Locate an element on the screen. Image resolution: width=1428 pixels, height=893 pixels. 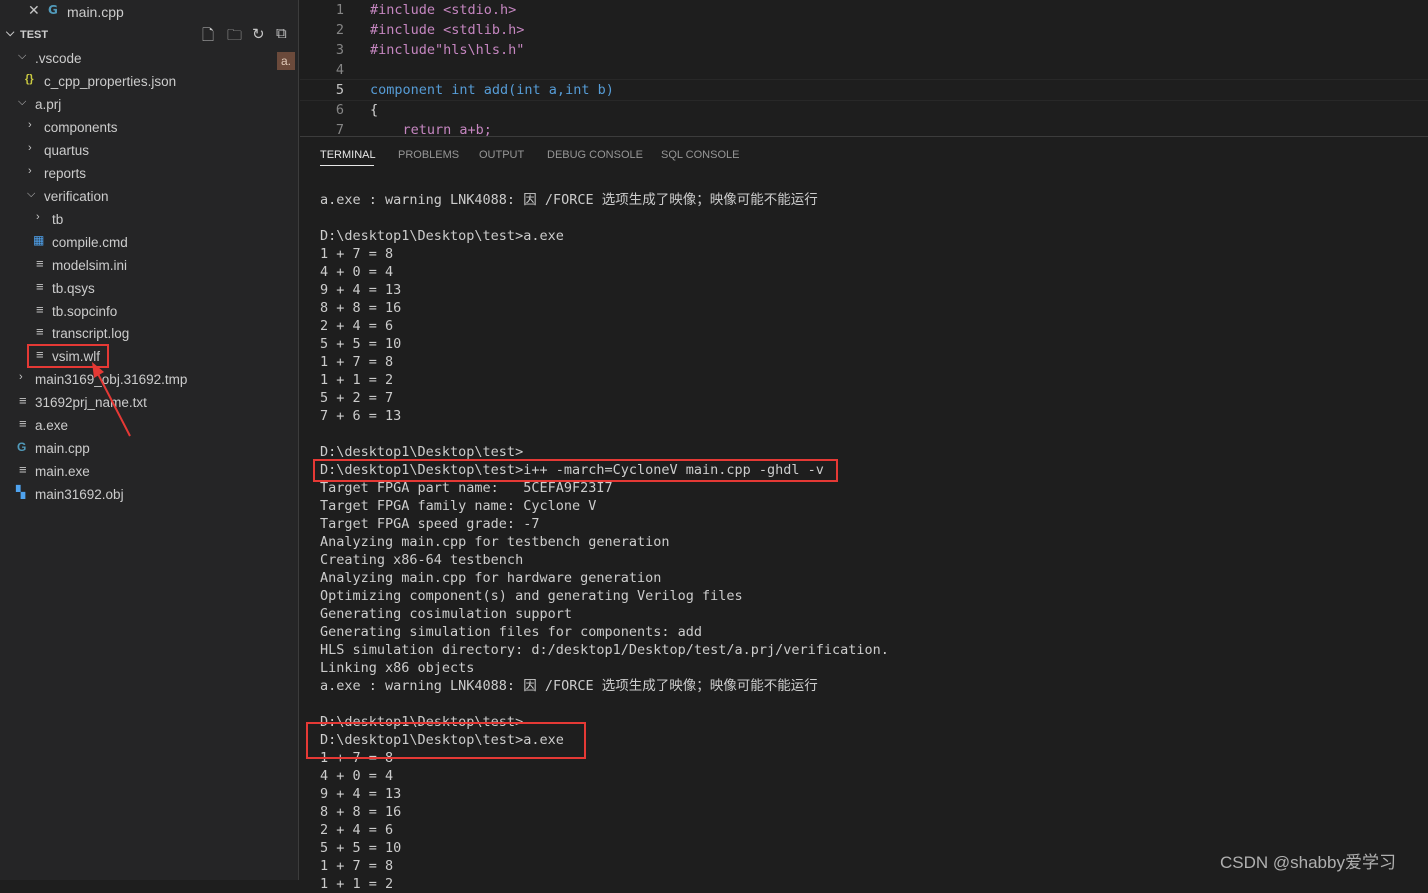
tree-item-label: a.prj is located at coordinates (48, 104).